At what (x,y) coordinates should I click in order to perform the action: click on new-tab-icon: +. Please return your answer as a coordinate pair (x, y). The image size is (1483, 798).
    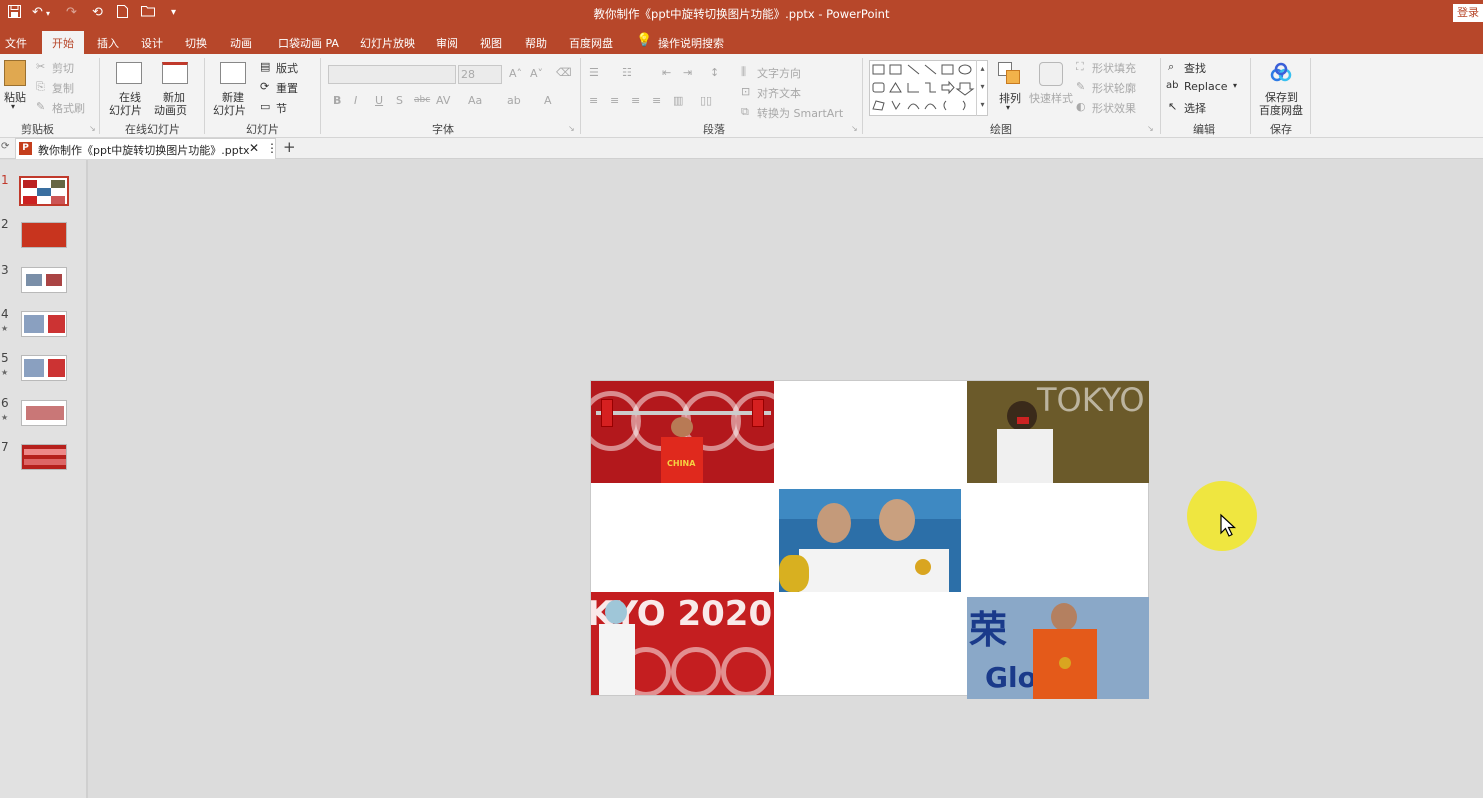
    Looking at the image, I should click on (289, 147).